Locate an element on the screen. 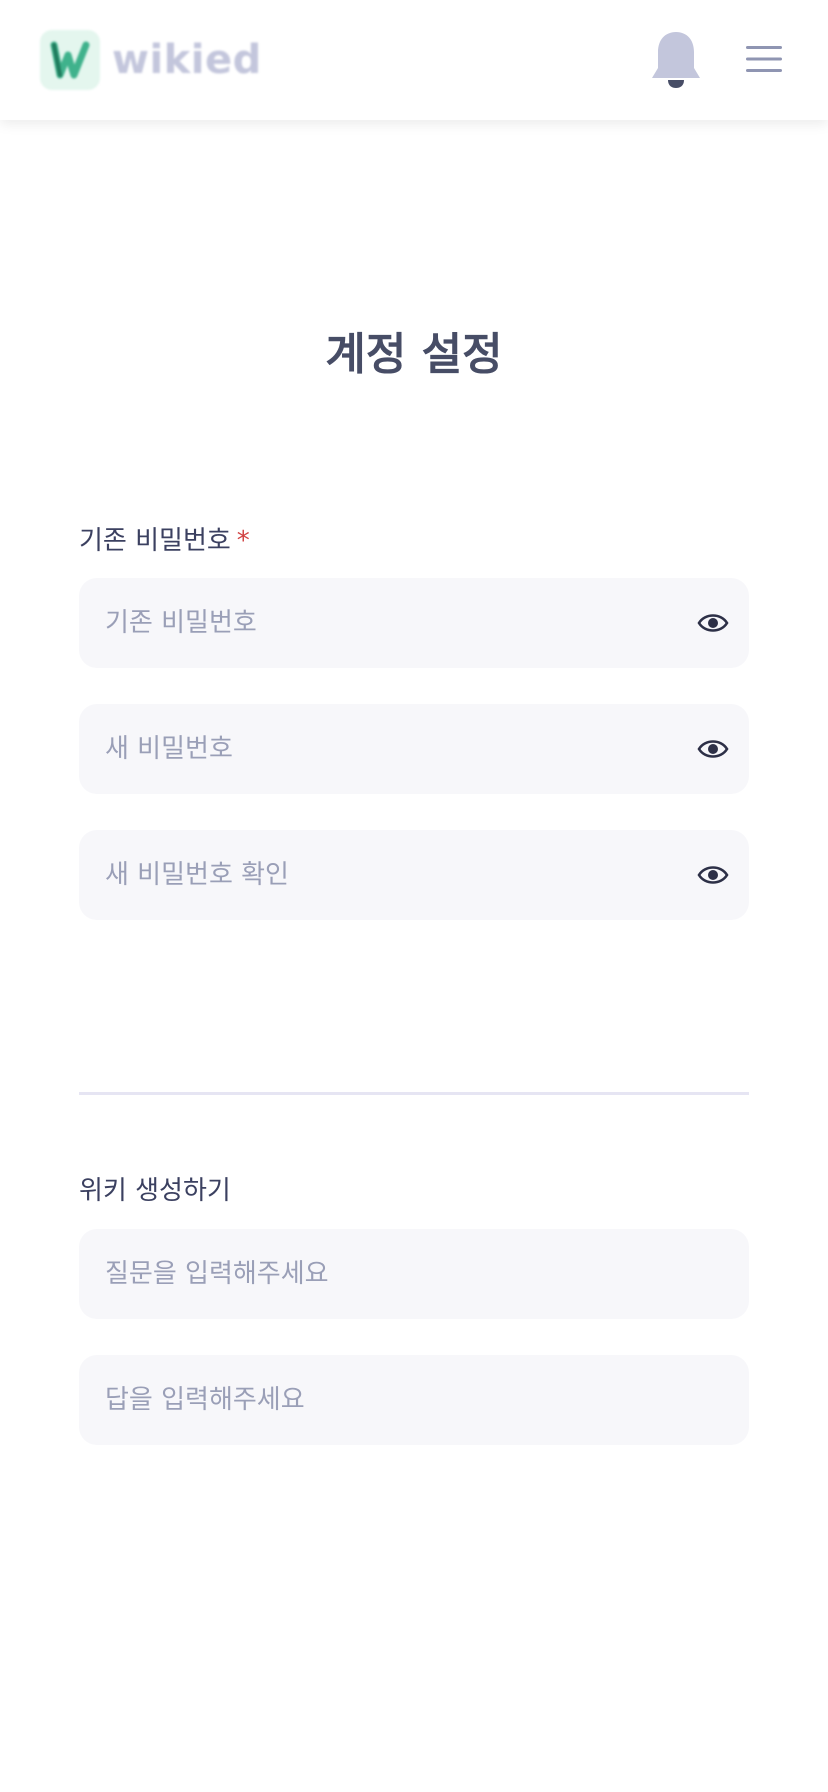  logo-badge is located at coordinates (70, 60).